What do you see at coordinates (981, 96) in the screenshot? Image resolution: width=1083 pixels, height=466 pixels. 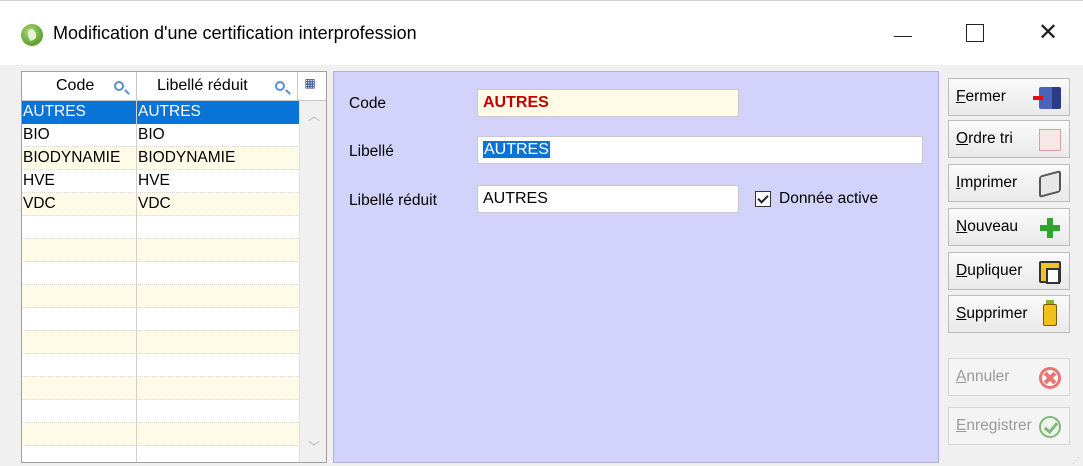 I see `button-label: Fermer` at bounding box center [981, 96].